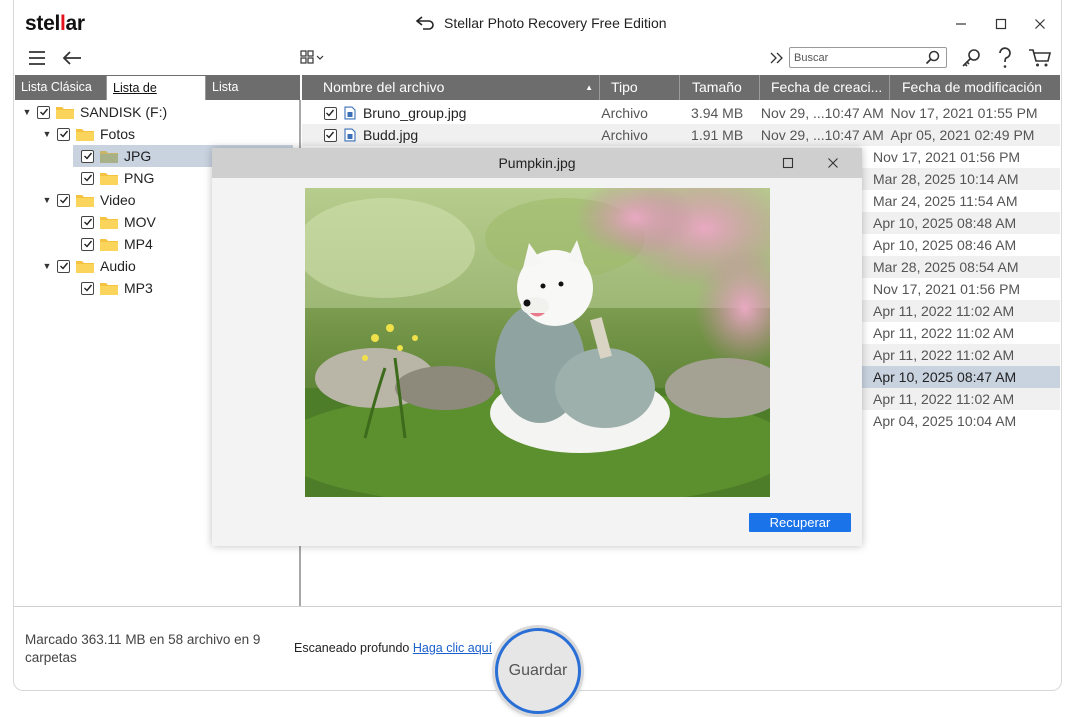  I want to click on menu-button, so click(37, 58).